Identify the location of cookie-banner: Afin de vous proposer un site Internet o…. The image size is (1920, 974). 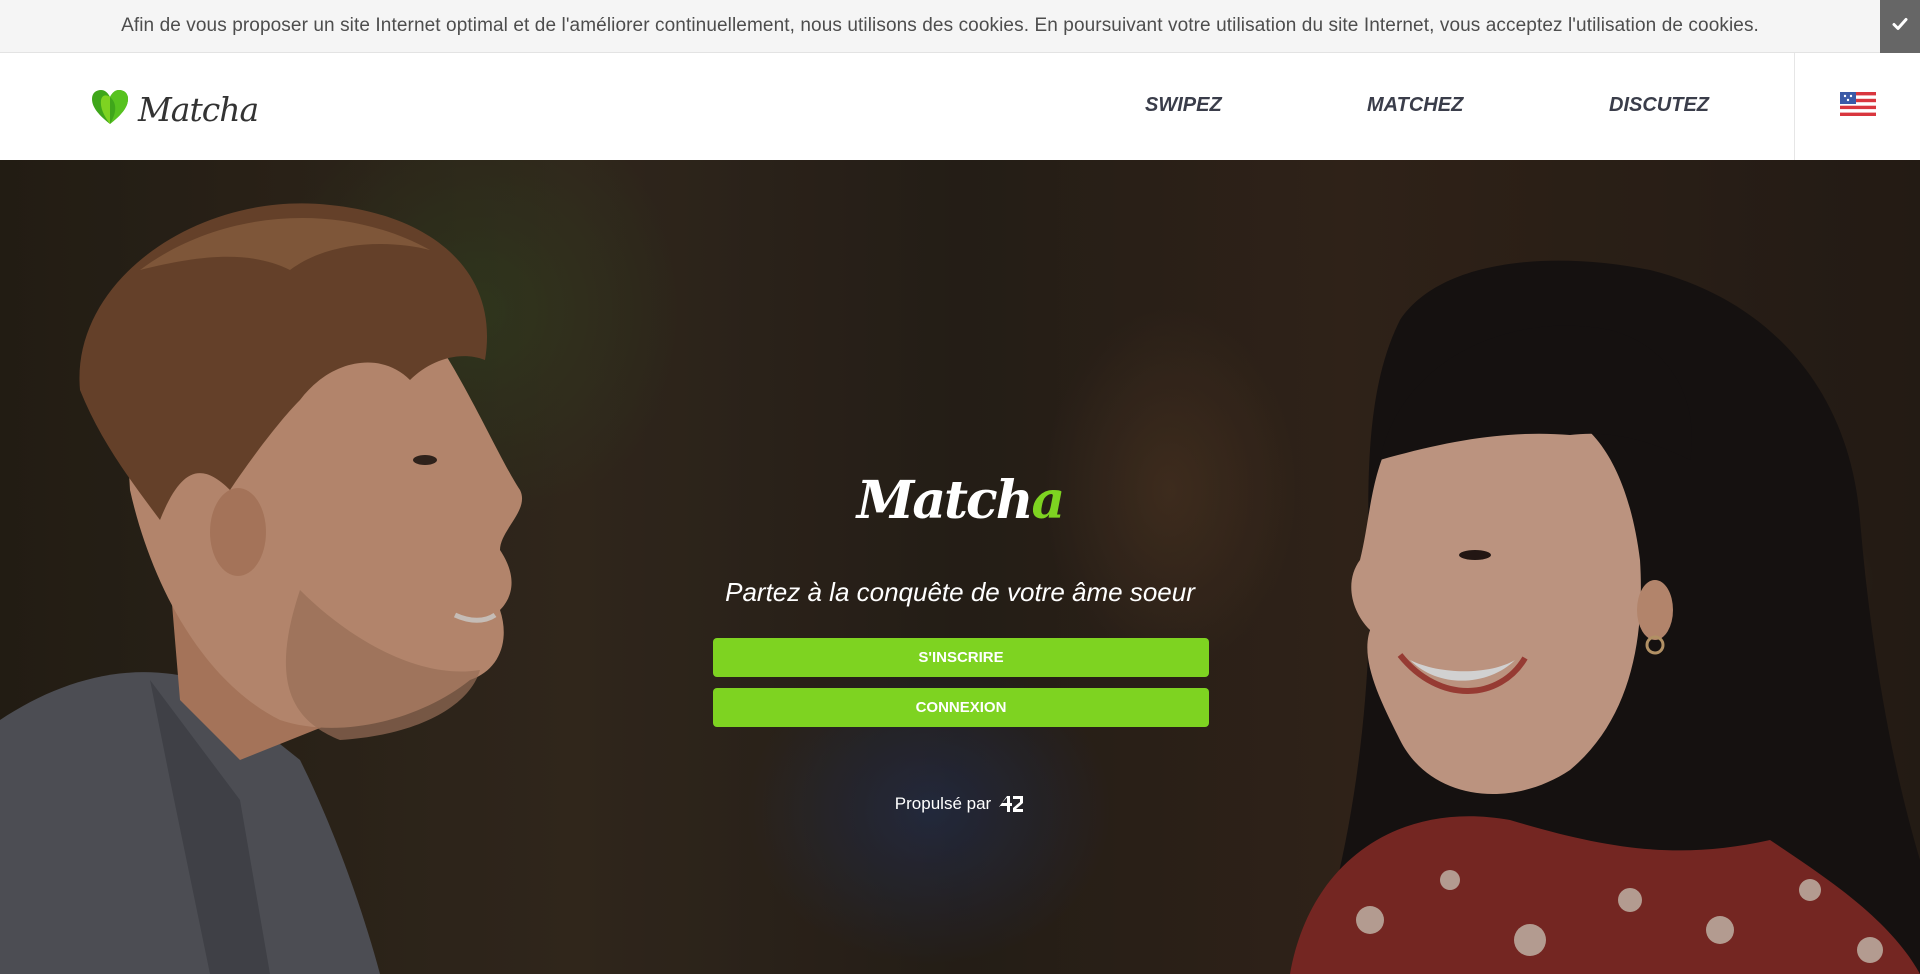
(960, 26).